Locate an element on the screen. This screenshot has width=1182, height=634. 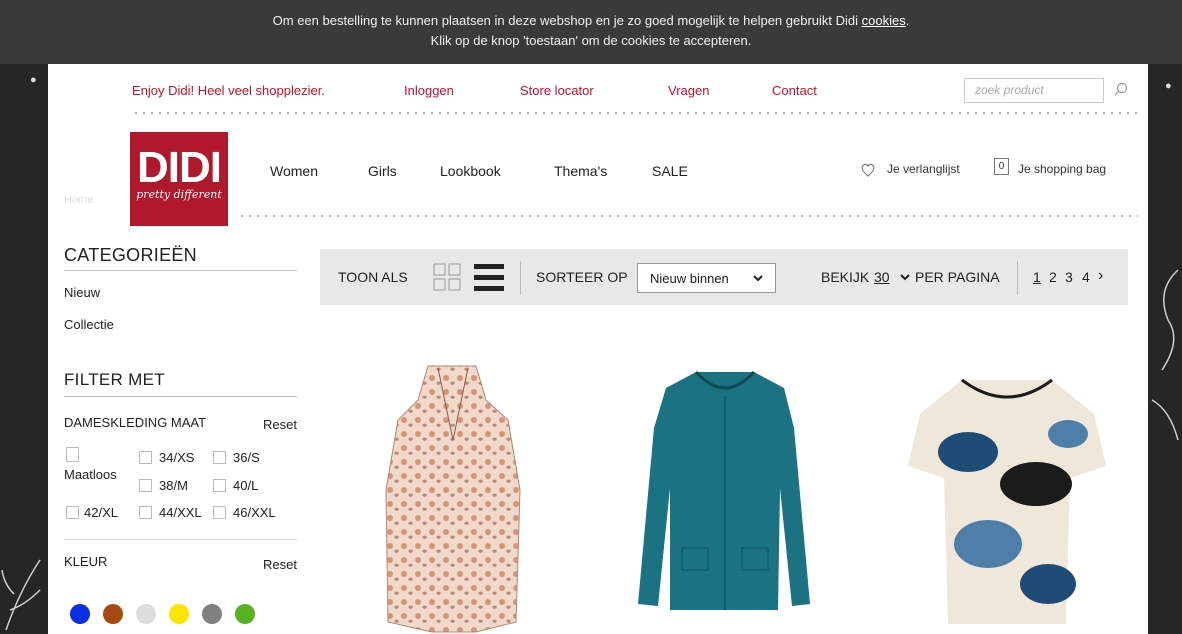
bag-count: 0 is located at coordinates (1001, 166).